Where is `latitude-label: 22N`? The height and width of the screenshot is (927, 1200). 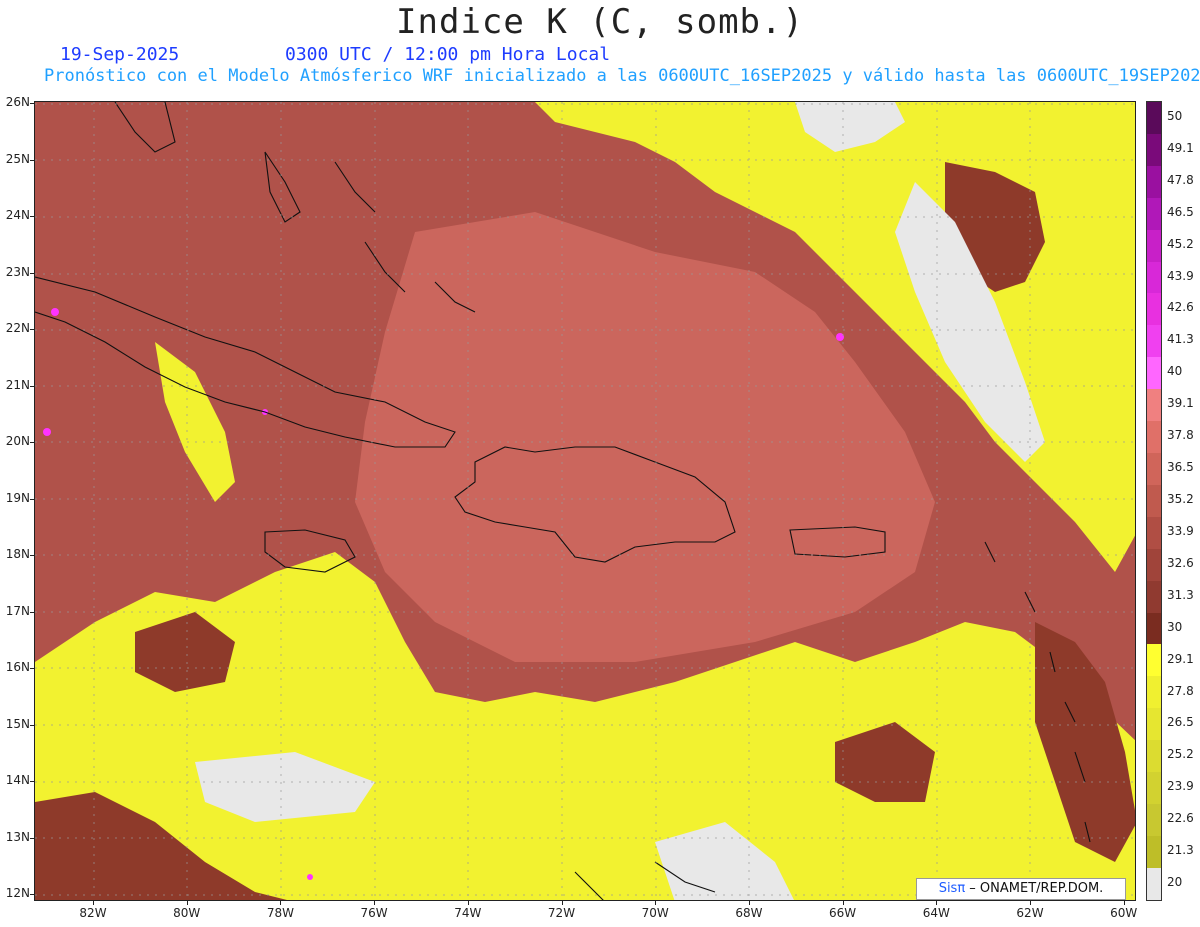 latitude-label: 22N is located at coordinates (17, 328).